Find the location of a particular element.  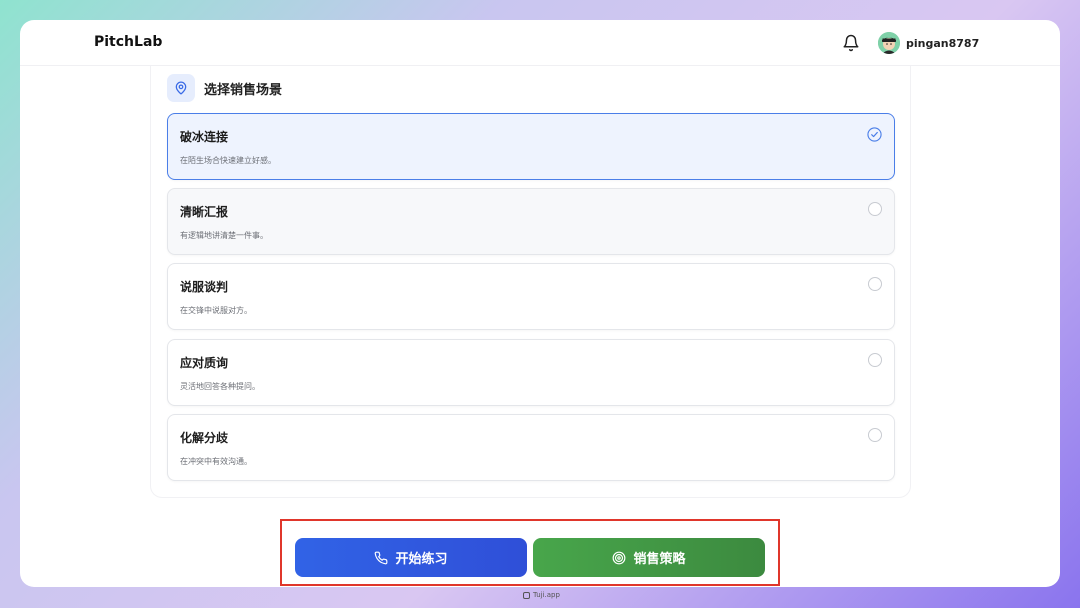

section-title: 选择销售场景 is located at coordinates (243, 90).